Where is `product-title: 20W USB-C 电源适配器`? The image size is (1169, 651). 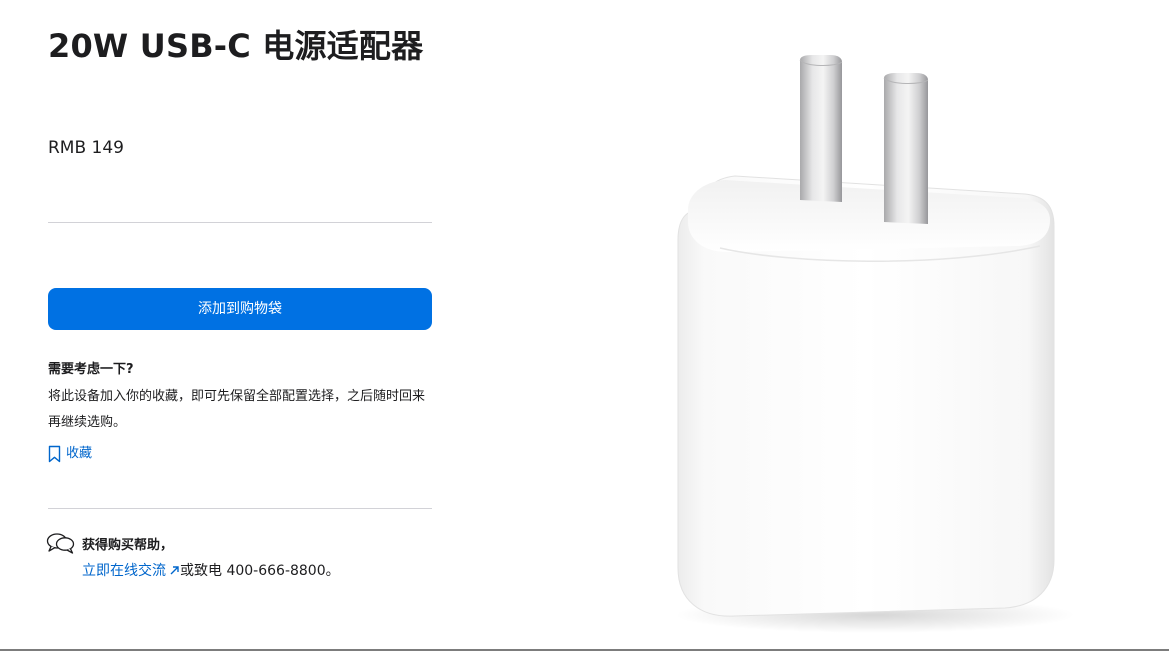
product-title: 20W USB-C 电源适配器 is located at coordinates (236, 46).